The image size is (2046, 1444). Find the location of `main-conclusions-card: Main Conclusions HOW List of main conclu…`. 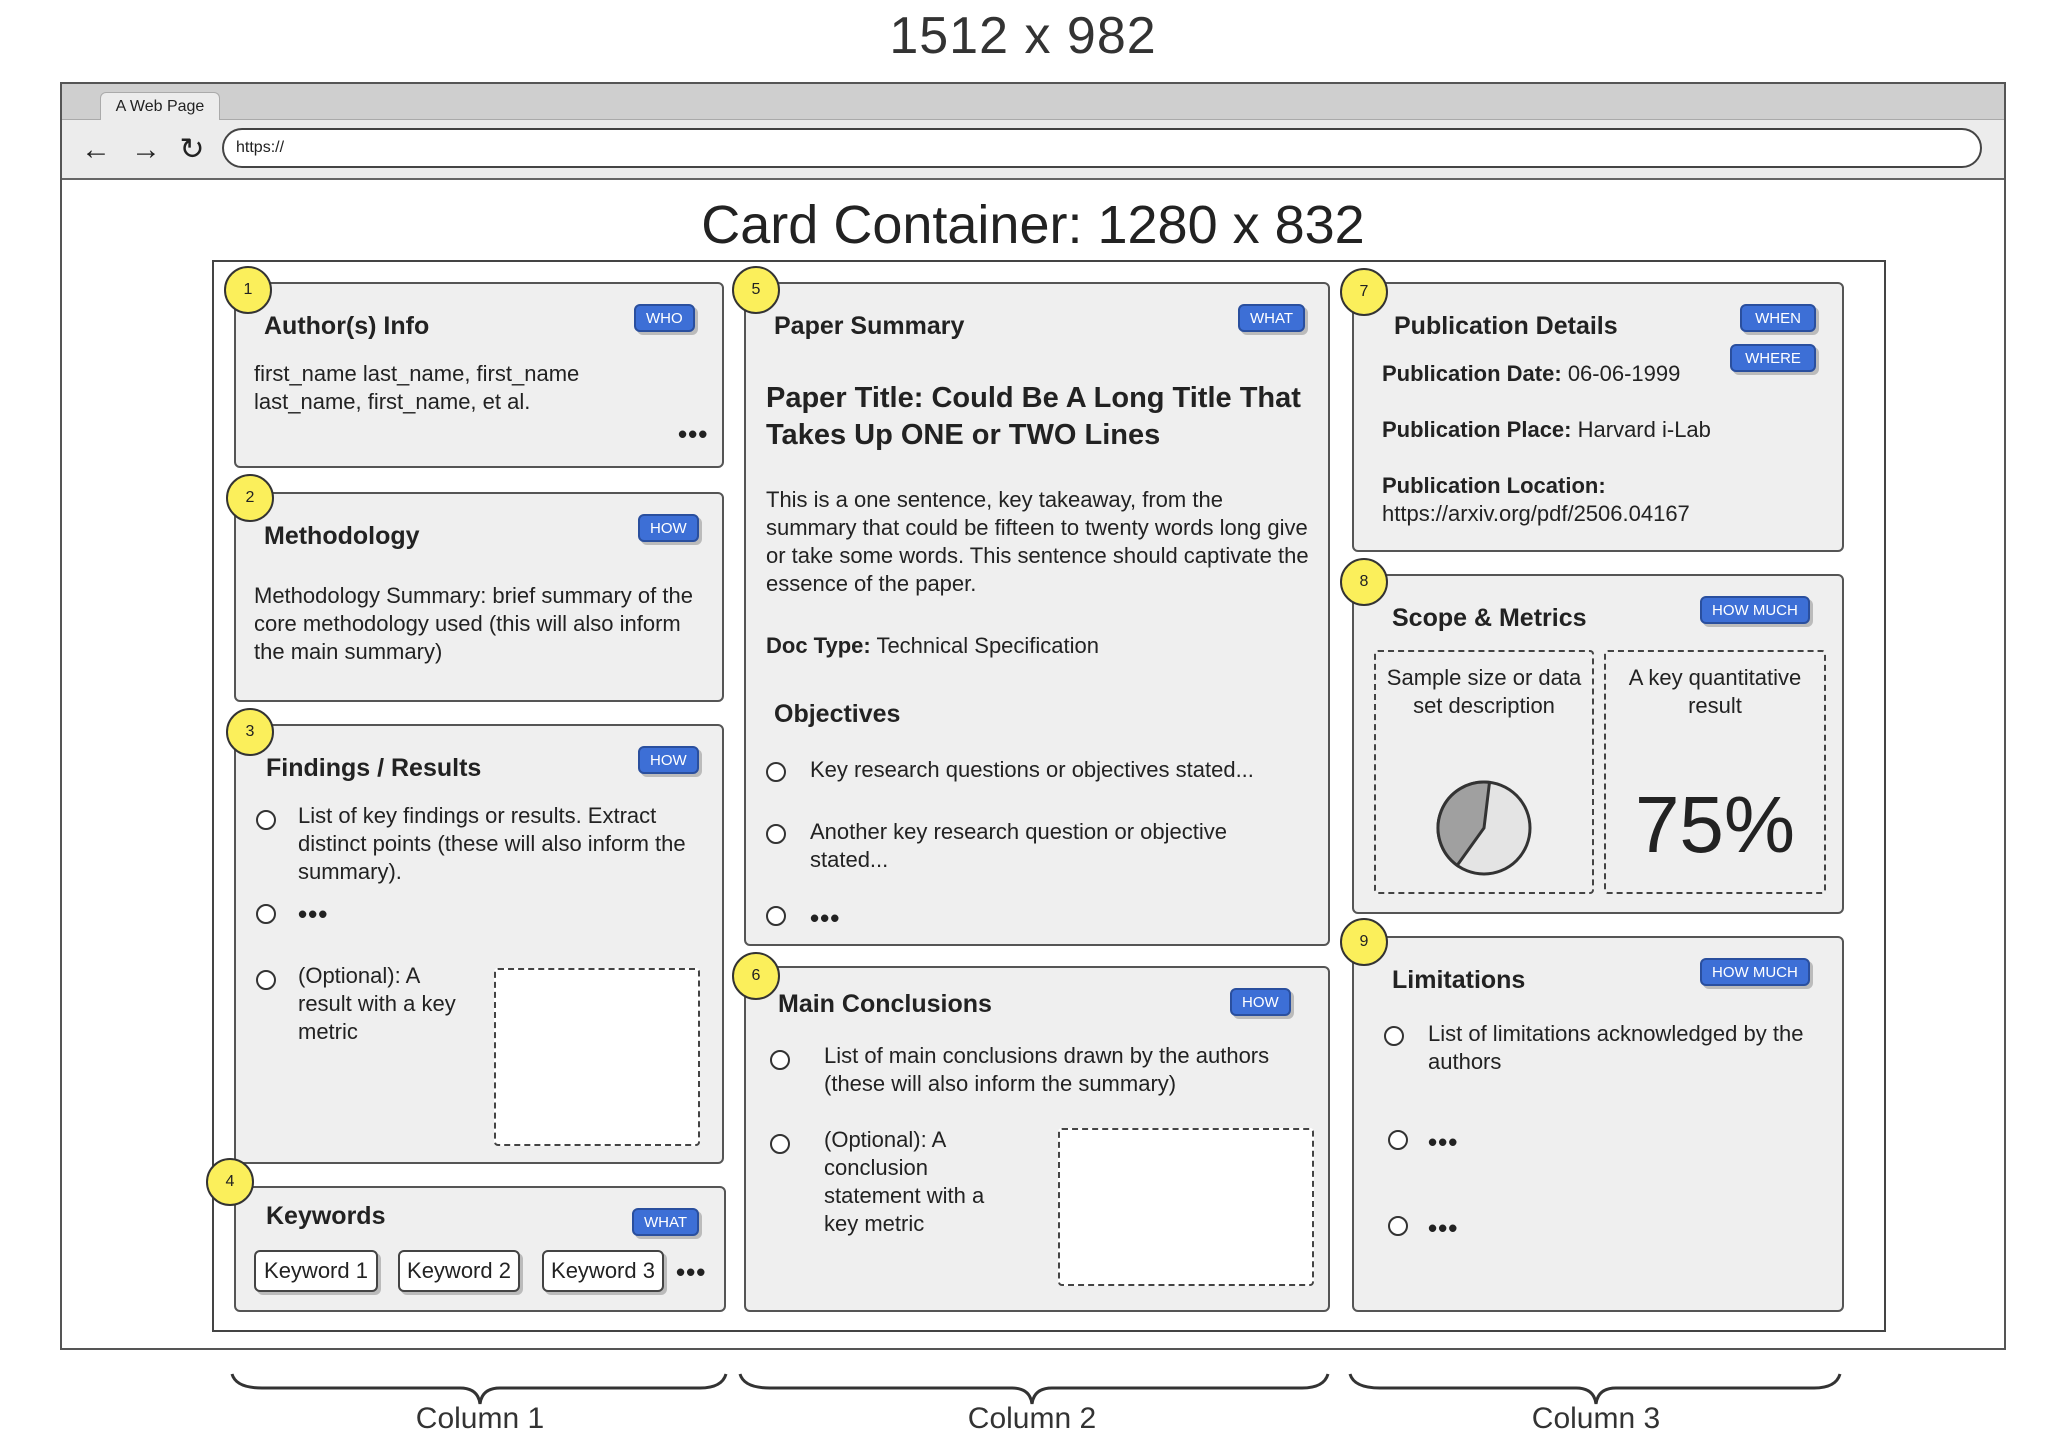

main-conclusions-card: Main Conclusions HOW List of main conclu… is located at coordinates (1037, 1139).